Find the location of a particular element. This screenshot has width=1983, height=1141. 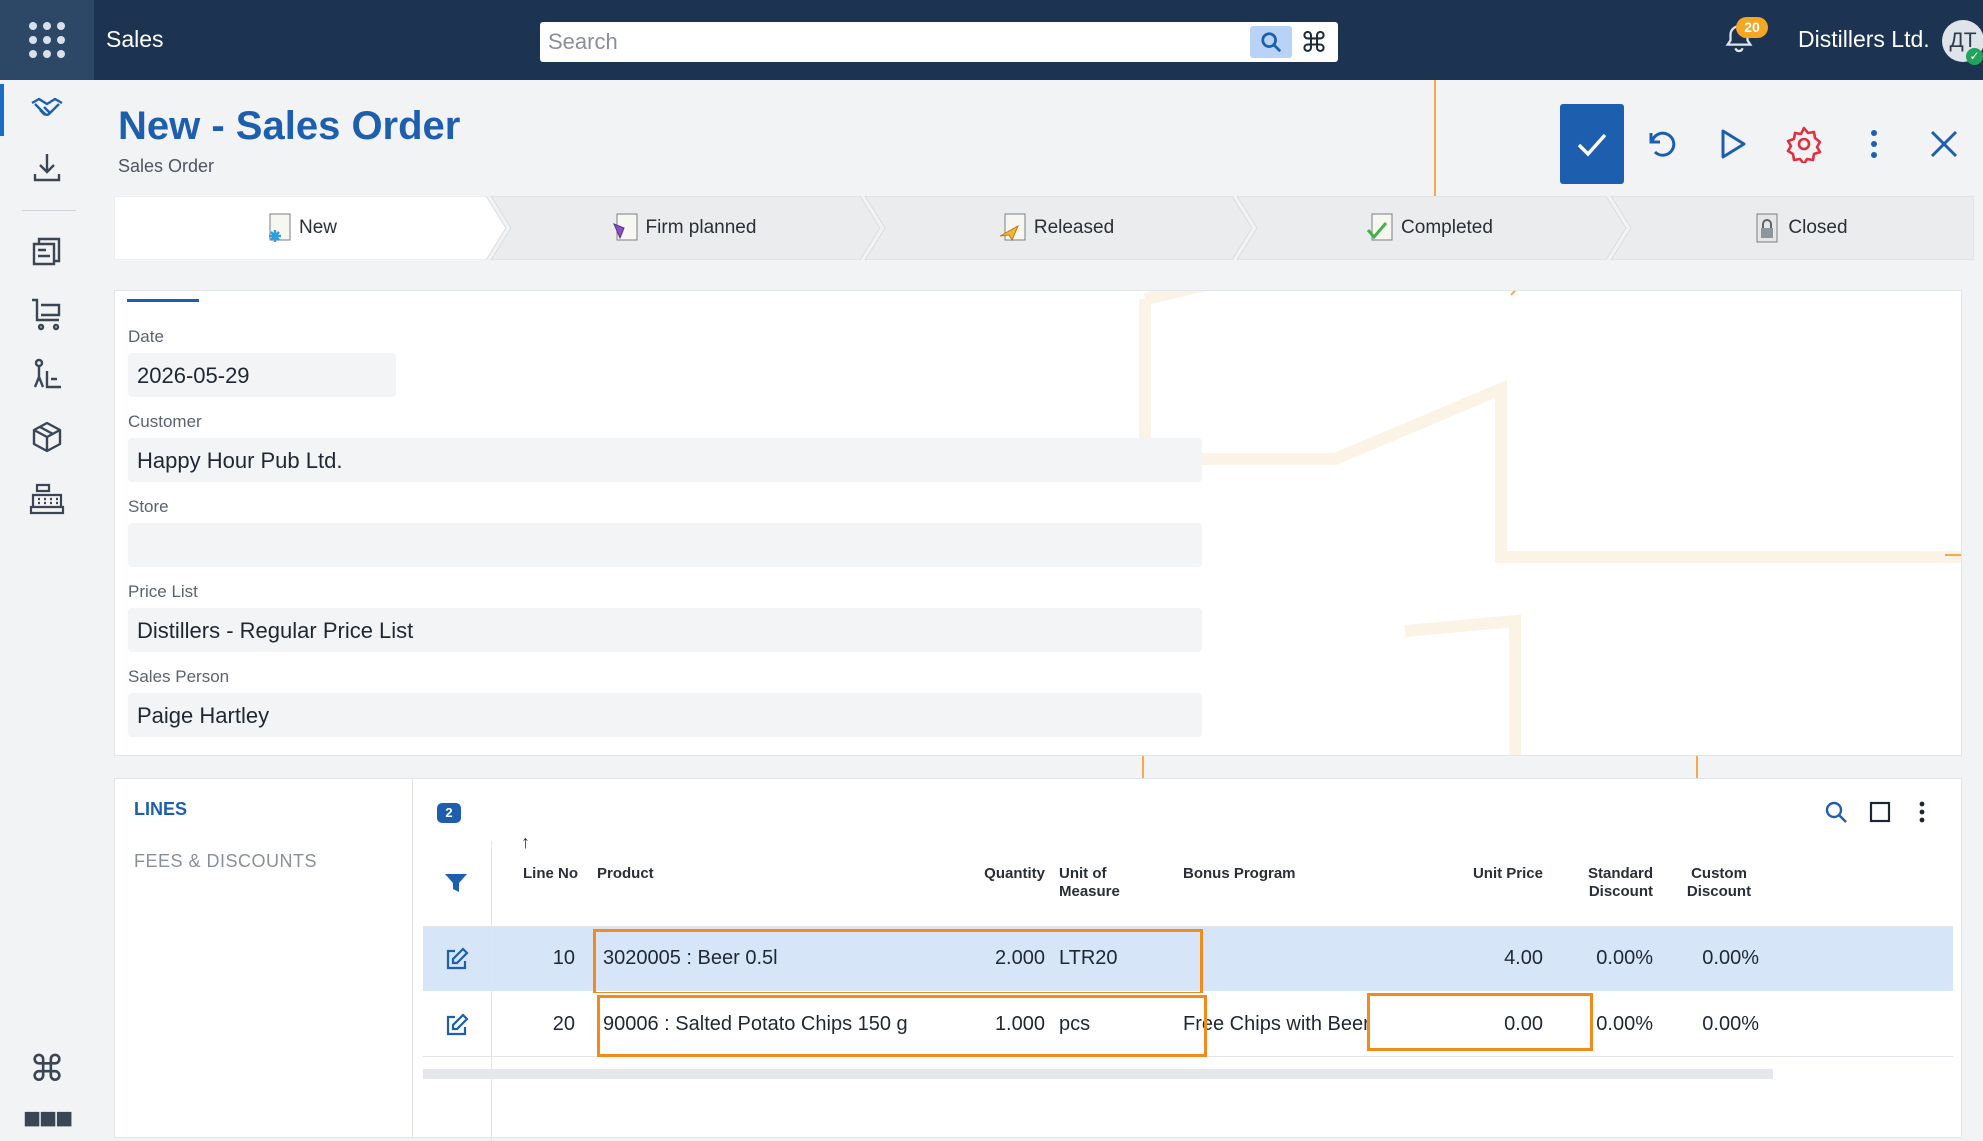

documents-icon is located at coordinates (46, 251).